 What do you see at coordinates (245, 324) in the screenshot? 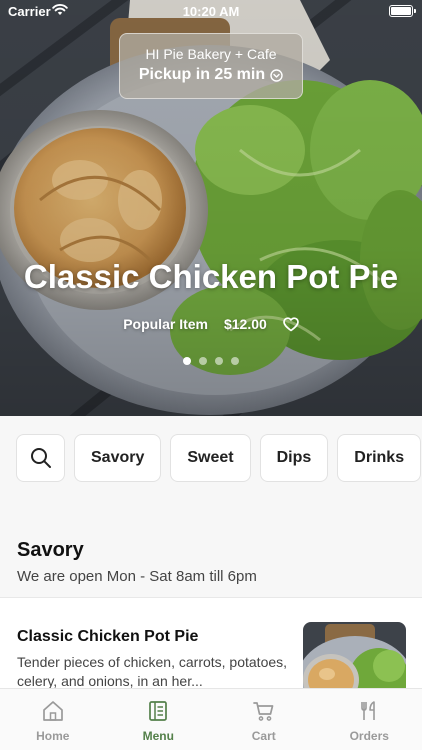
I see `hero-item-price: $12.00` at bounding box center [245, 324].